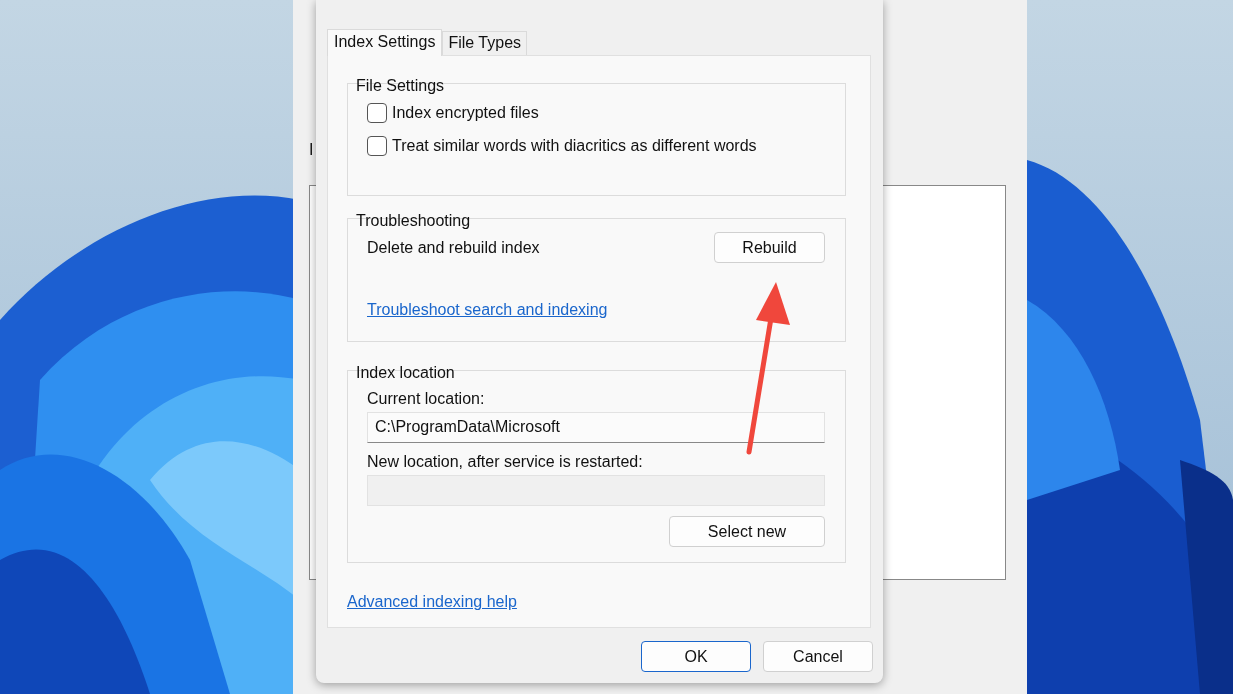 The height and width of the screenshot is (694, 1233). What do you see at coordinates (485, 43) in the screenshot?
I see `tab: File Types` at bounding box center [485, 43].